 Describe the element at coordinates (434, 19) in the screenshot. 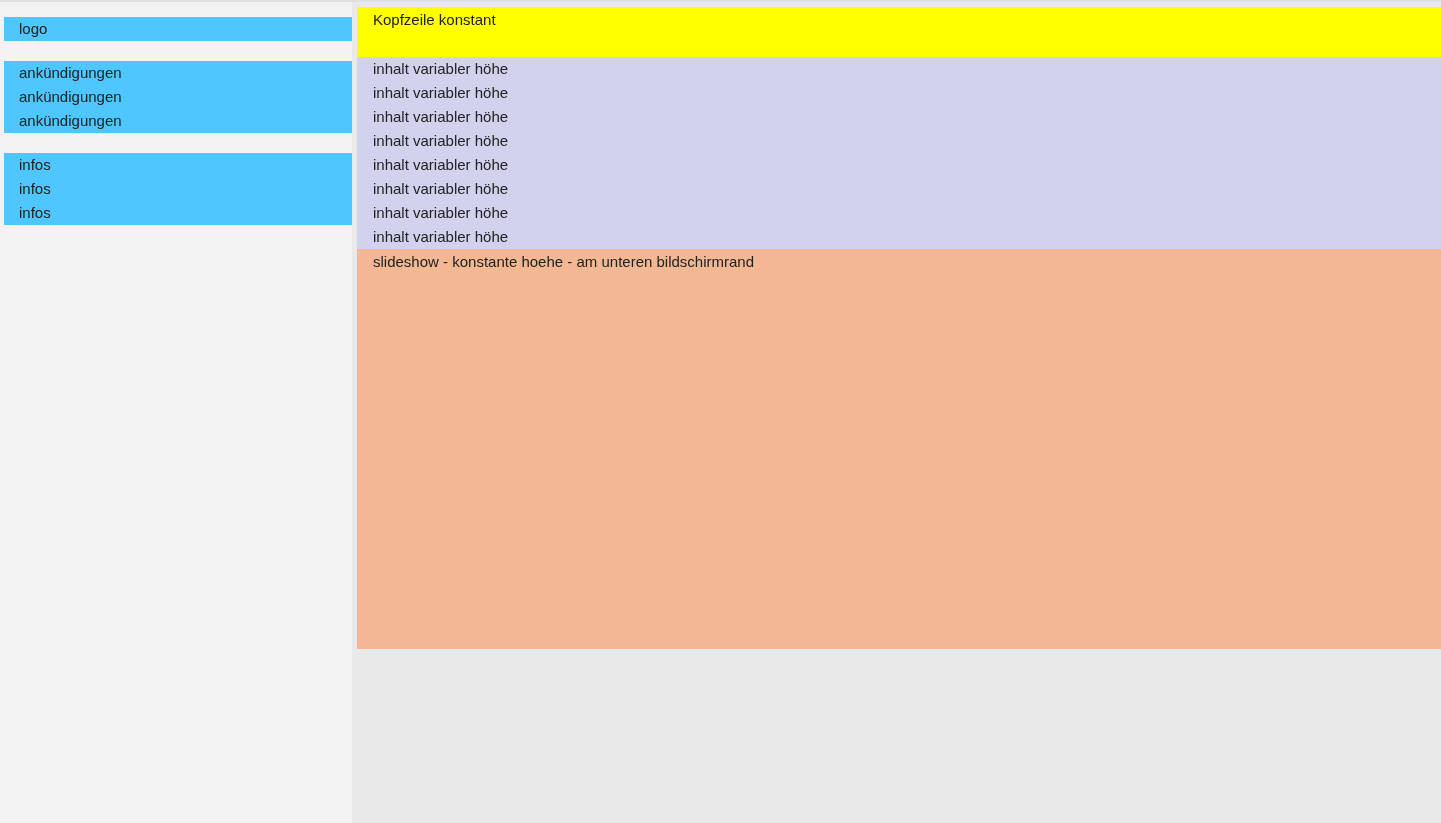

I see `header-title: Kopfzeile konstant` at that location.